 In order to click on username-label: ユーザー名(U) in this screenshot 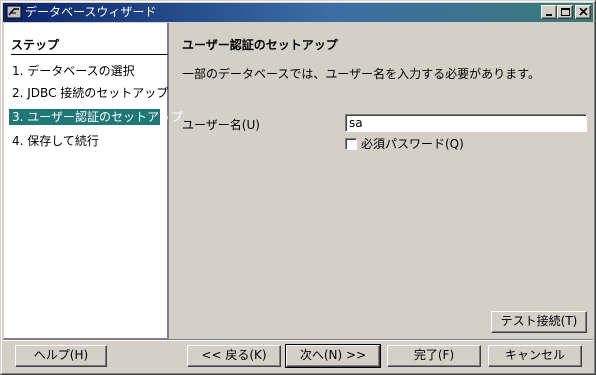, I will do `click(221, 125)`.